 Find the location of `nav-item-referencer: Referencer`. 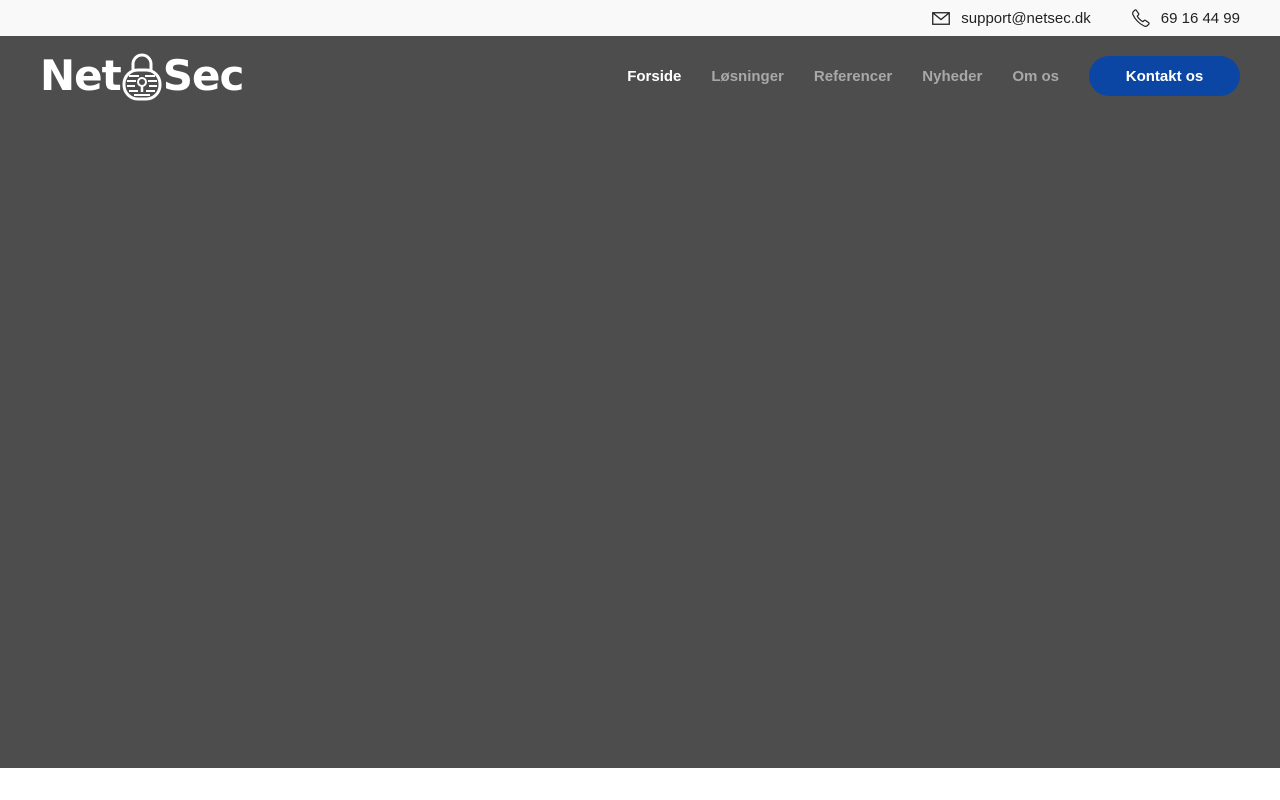

nav-item-referencer: Referencer is located at coordinates (853, 76).